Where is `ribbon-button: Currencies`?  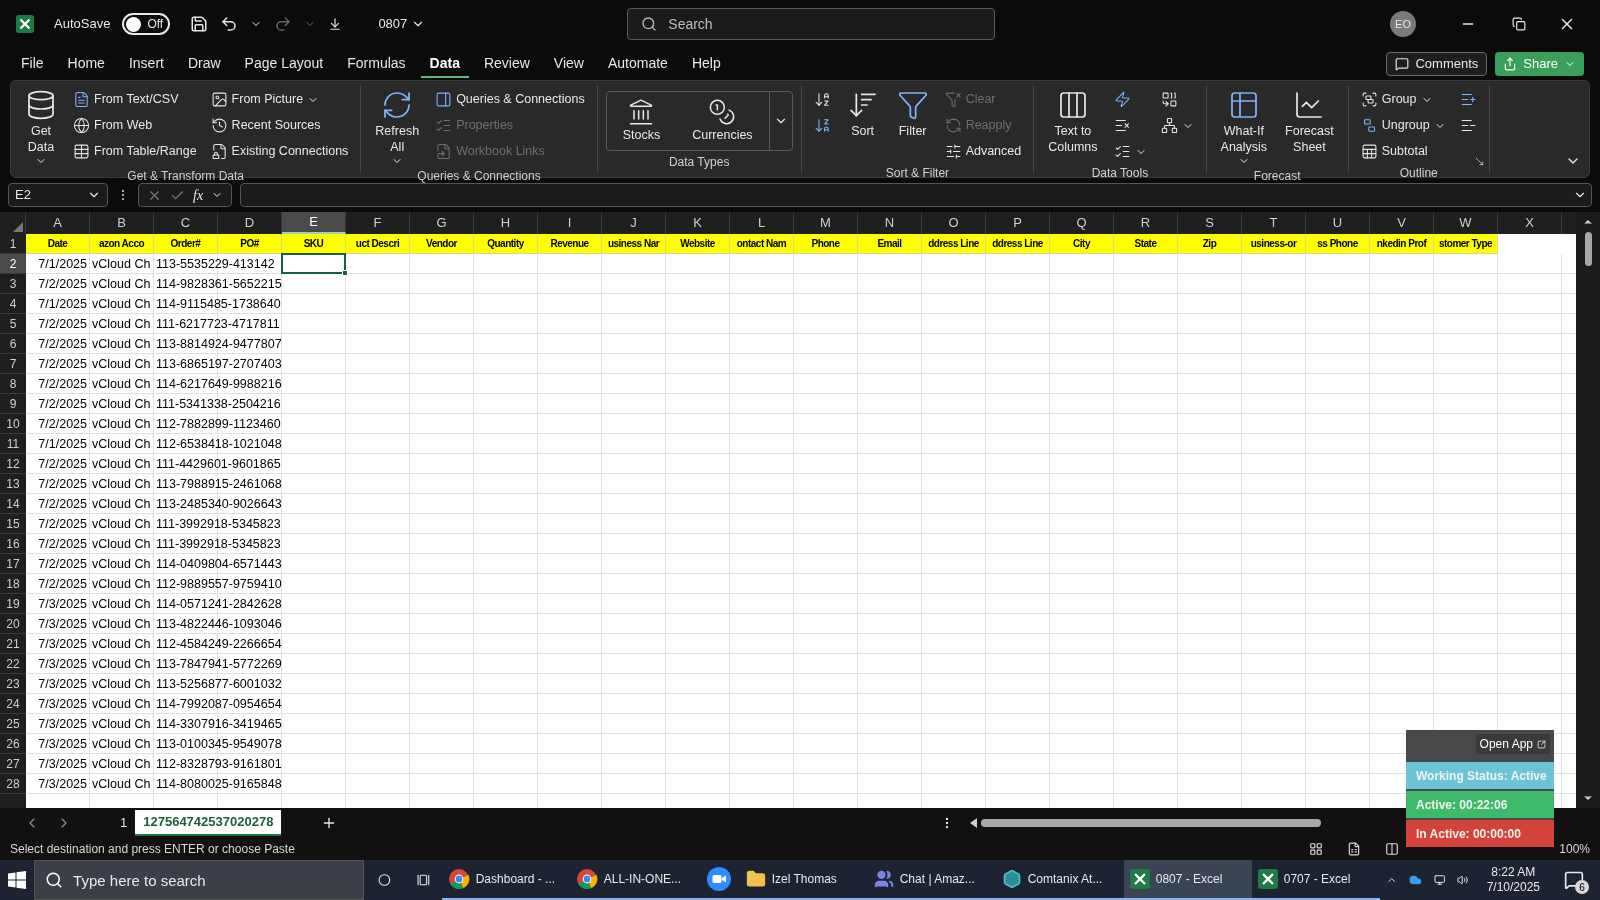
ribbon-button: Currencies is located at coordinates (722, 121).